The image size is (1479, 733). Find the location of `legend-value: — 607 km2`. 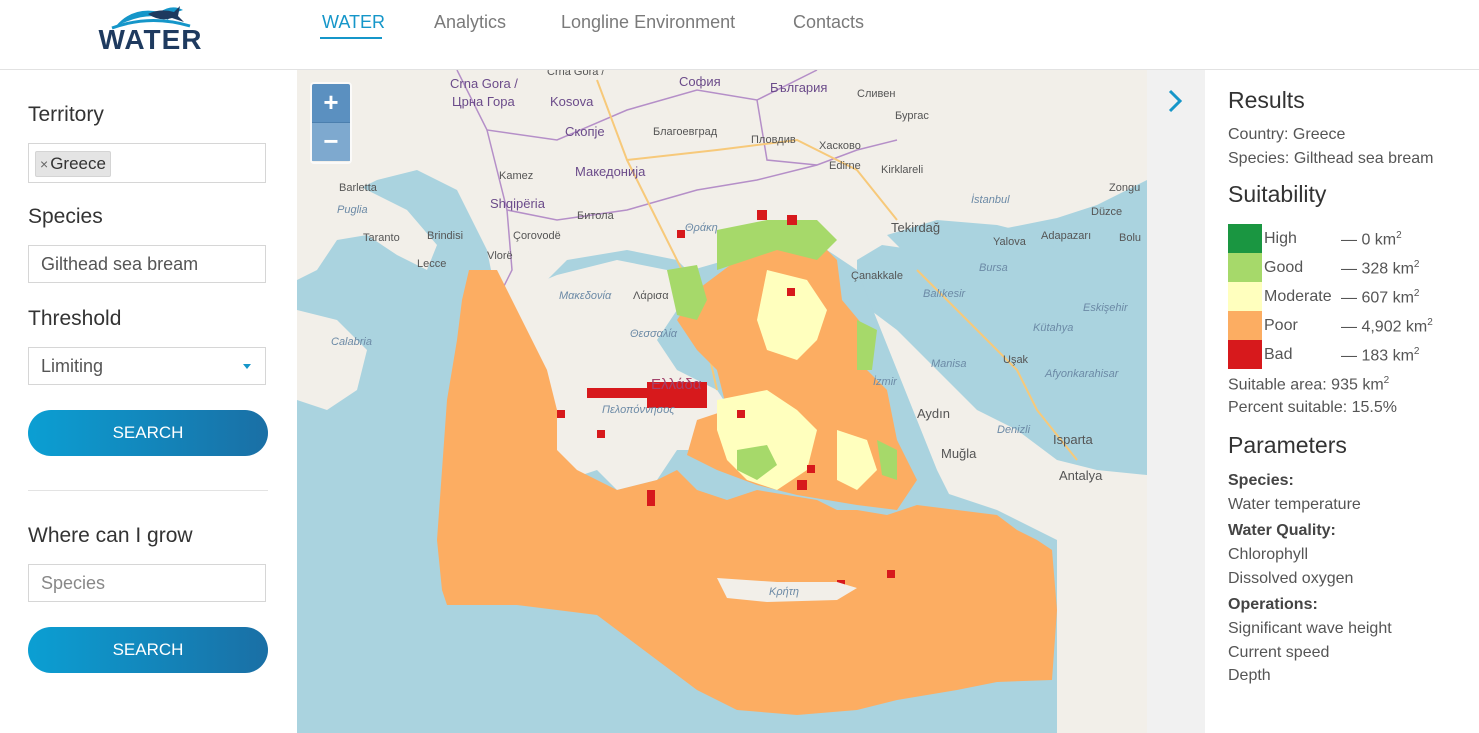

legend-value: — 607 km2 is located at coordinates (1380, 297).